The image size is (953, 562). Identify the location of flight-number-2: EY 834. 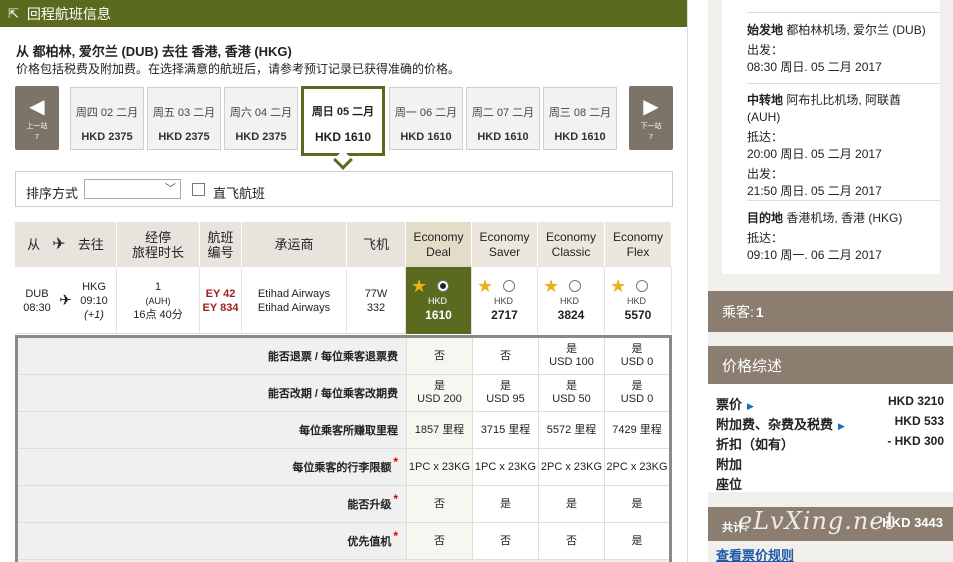
(221, 308).